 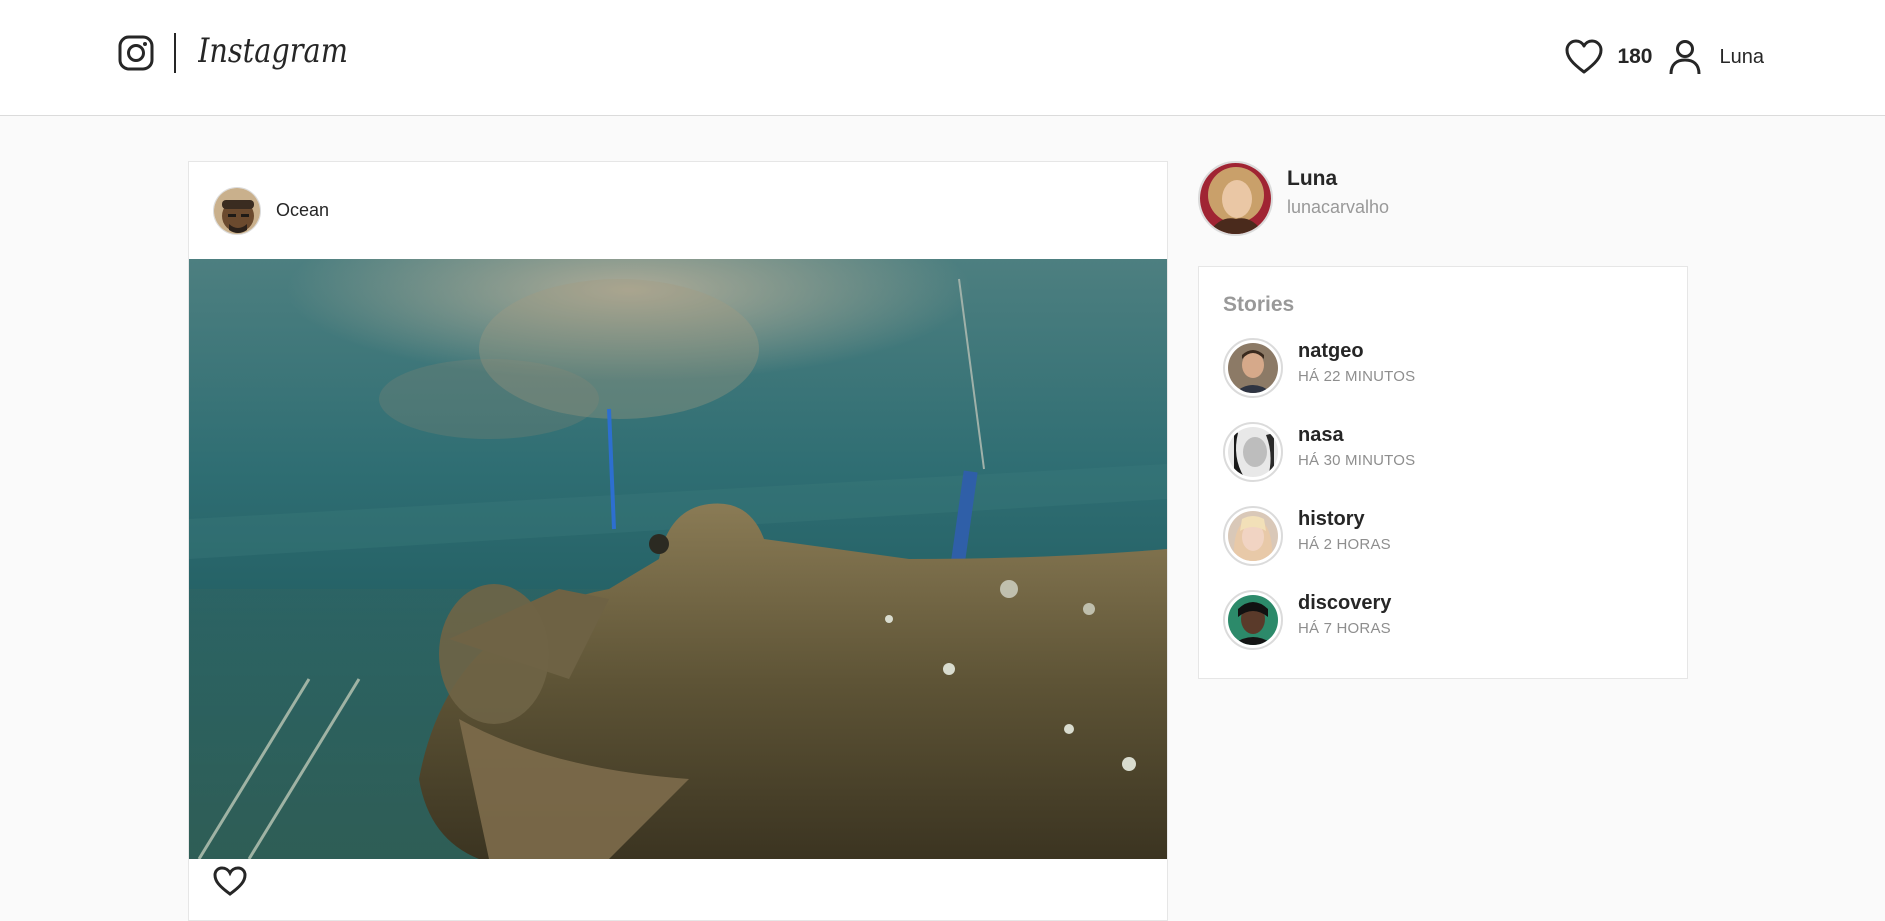 I want to click on story-item: history HÁ 2 HORAS, so click(x=1443, y=536).